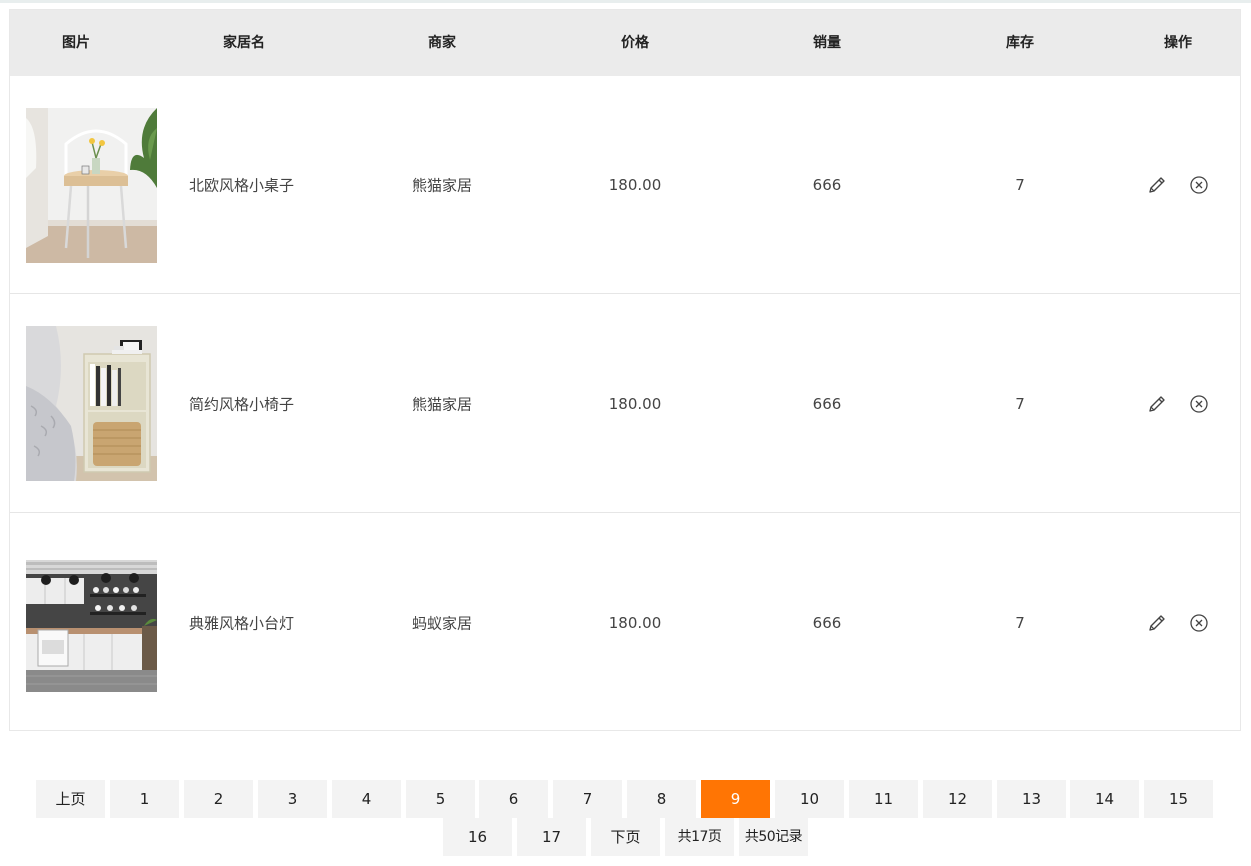 This screenshot has height=866, width=1251. Describe the element at coordinates (366, 799) in the screenshot. I see `page-button-4: 4` at that location.